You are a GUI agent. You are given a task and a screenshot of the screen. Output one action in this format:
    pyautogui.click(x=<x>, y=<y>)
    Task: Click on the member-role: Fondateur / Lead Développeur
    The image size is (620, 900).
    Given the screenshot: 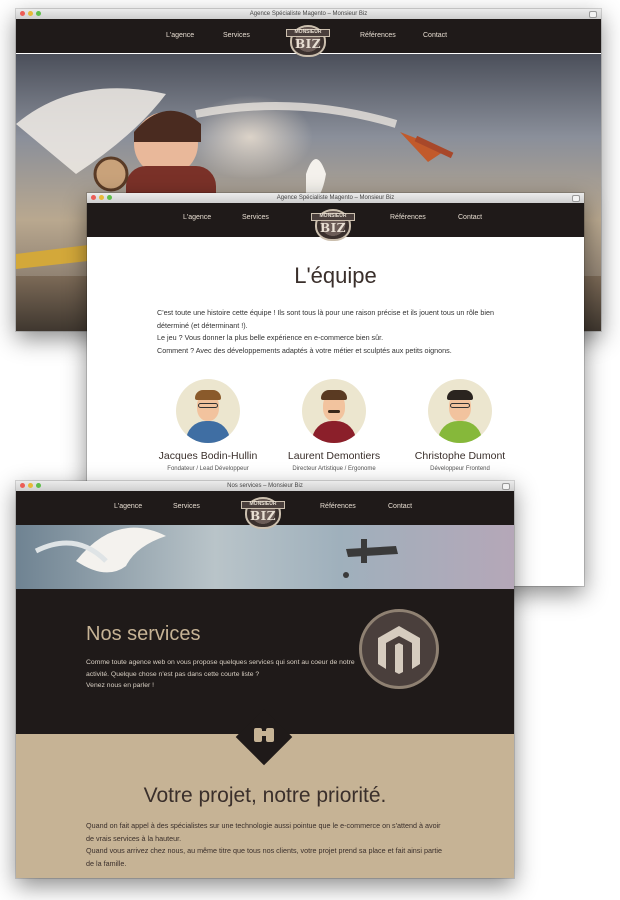 What is the action you would take?
    pyautogui.click(x=208, y=469)
    